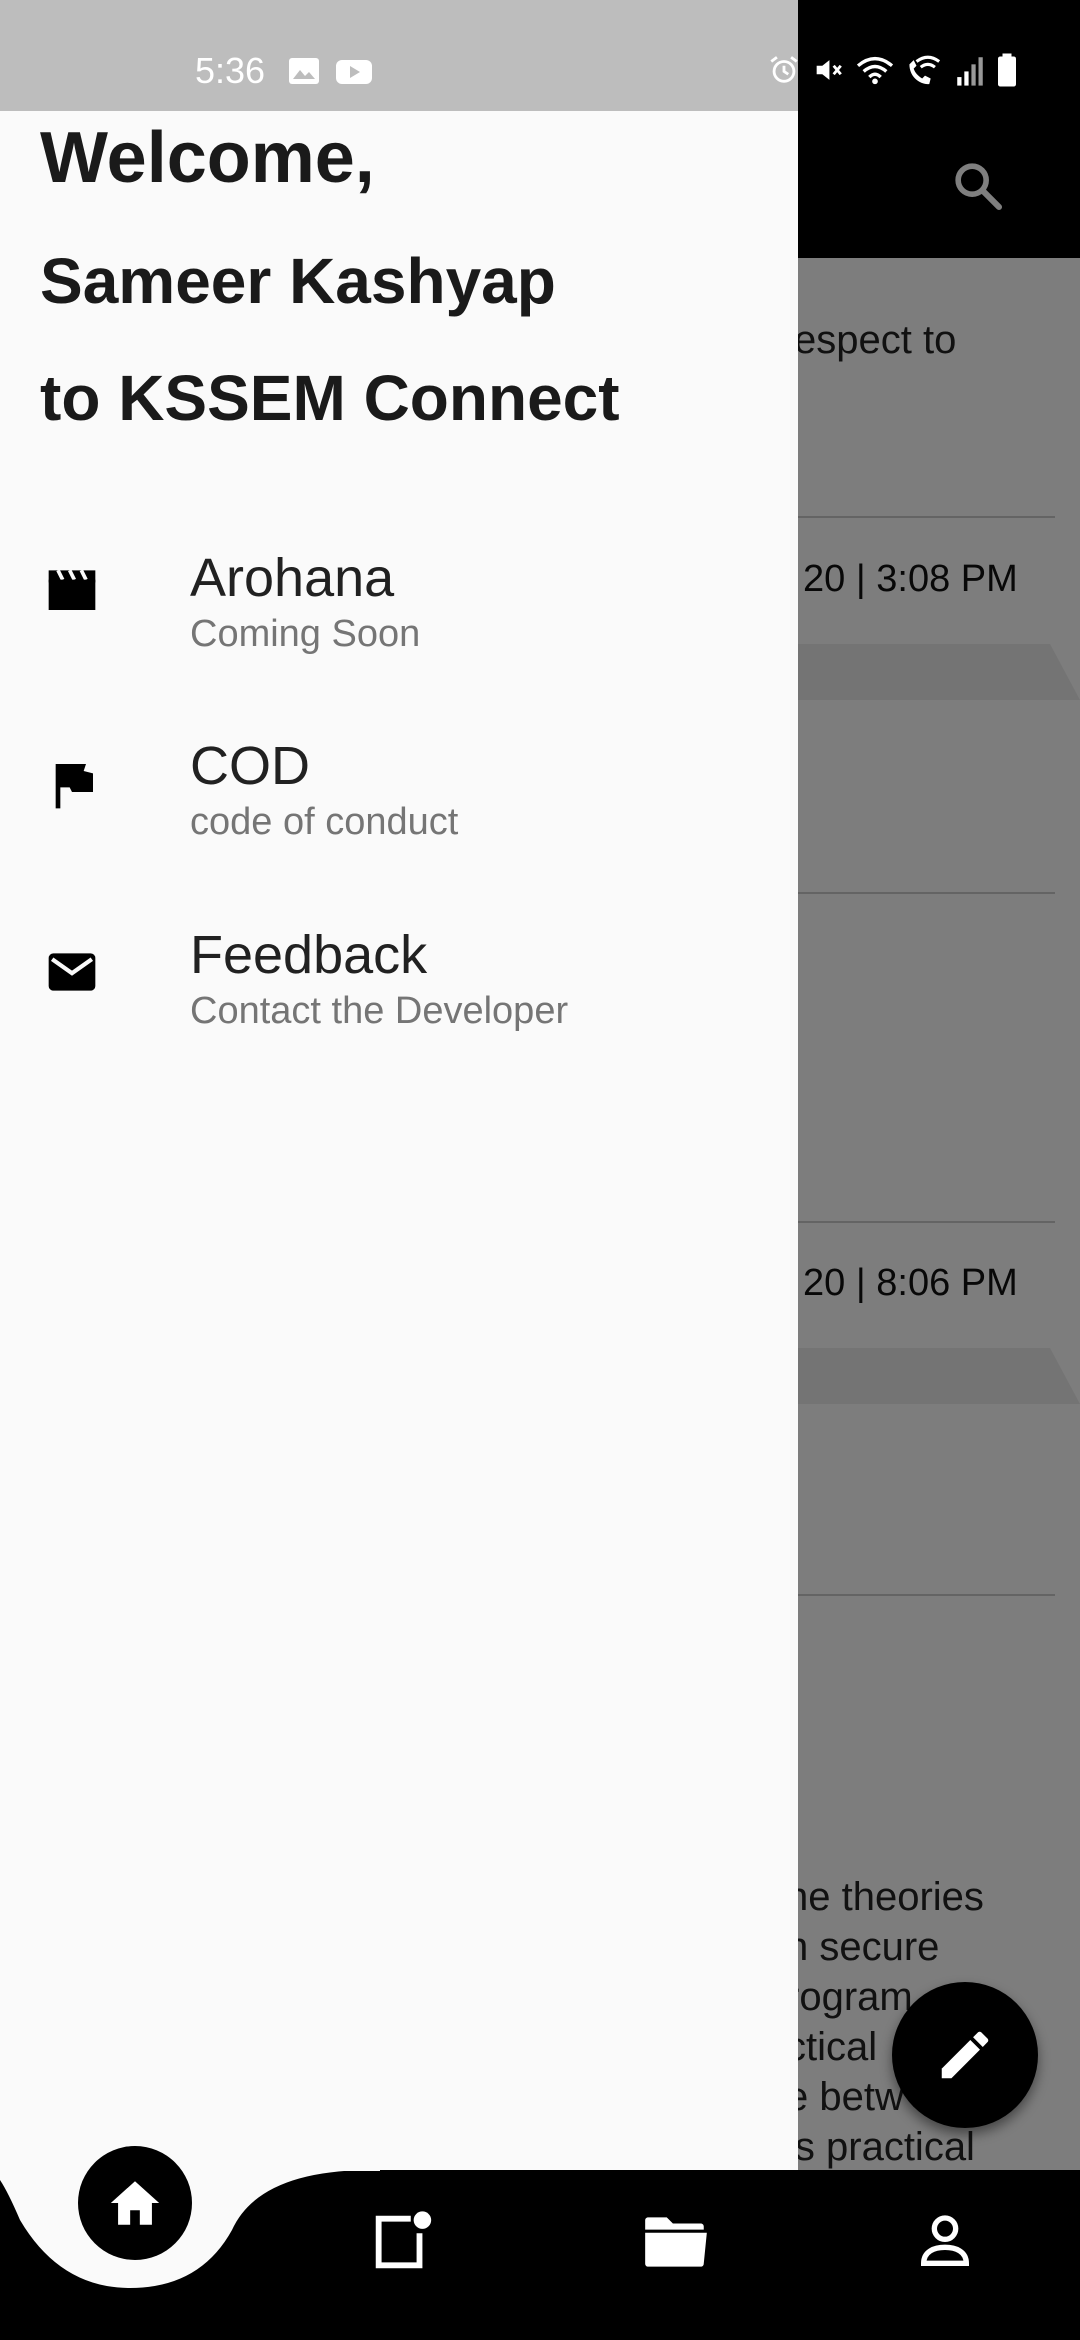 The height and width of the screenshot is (2340, 1080). Describe the element at coordinates (72, 589) in the screenshot. I see `clapperboard-icon` at that location.